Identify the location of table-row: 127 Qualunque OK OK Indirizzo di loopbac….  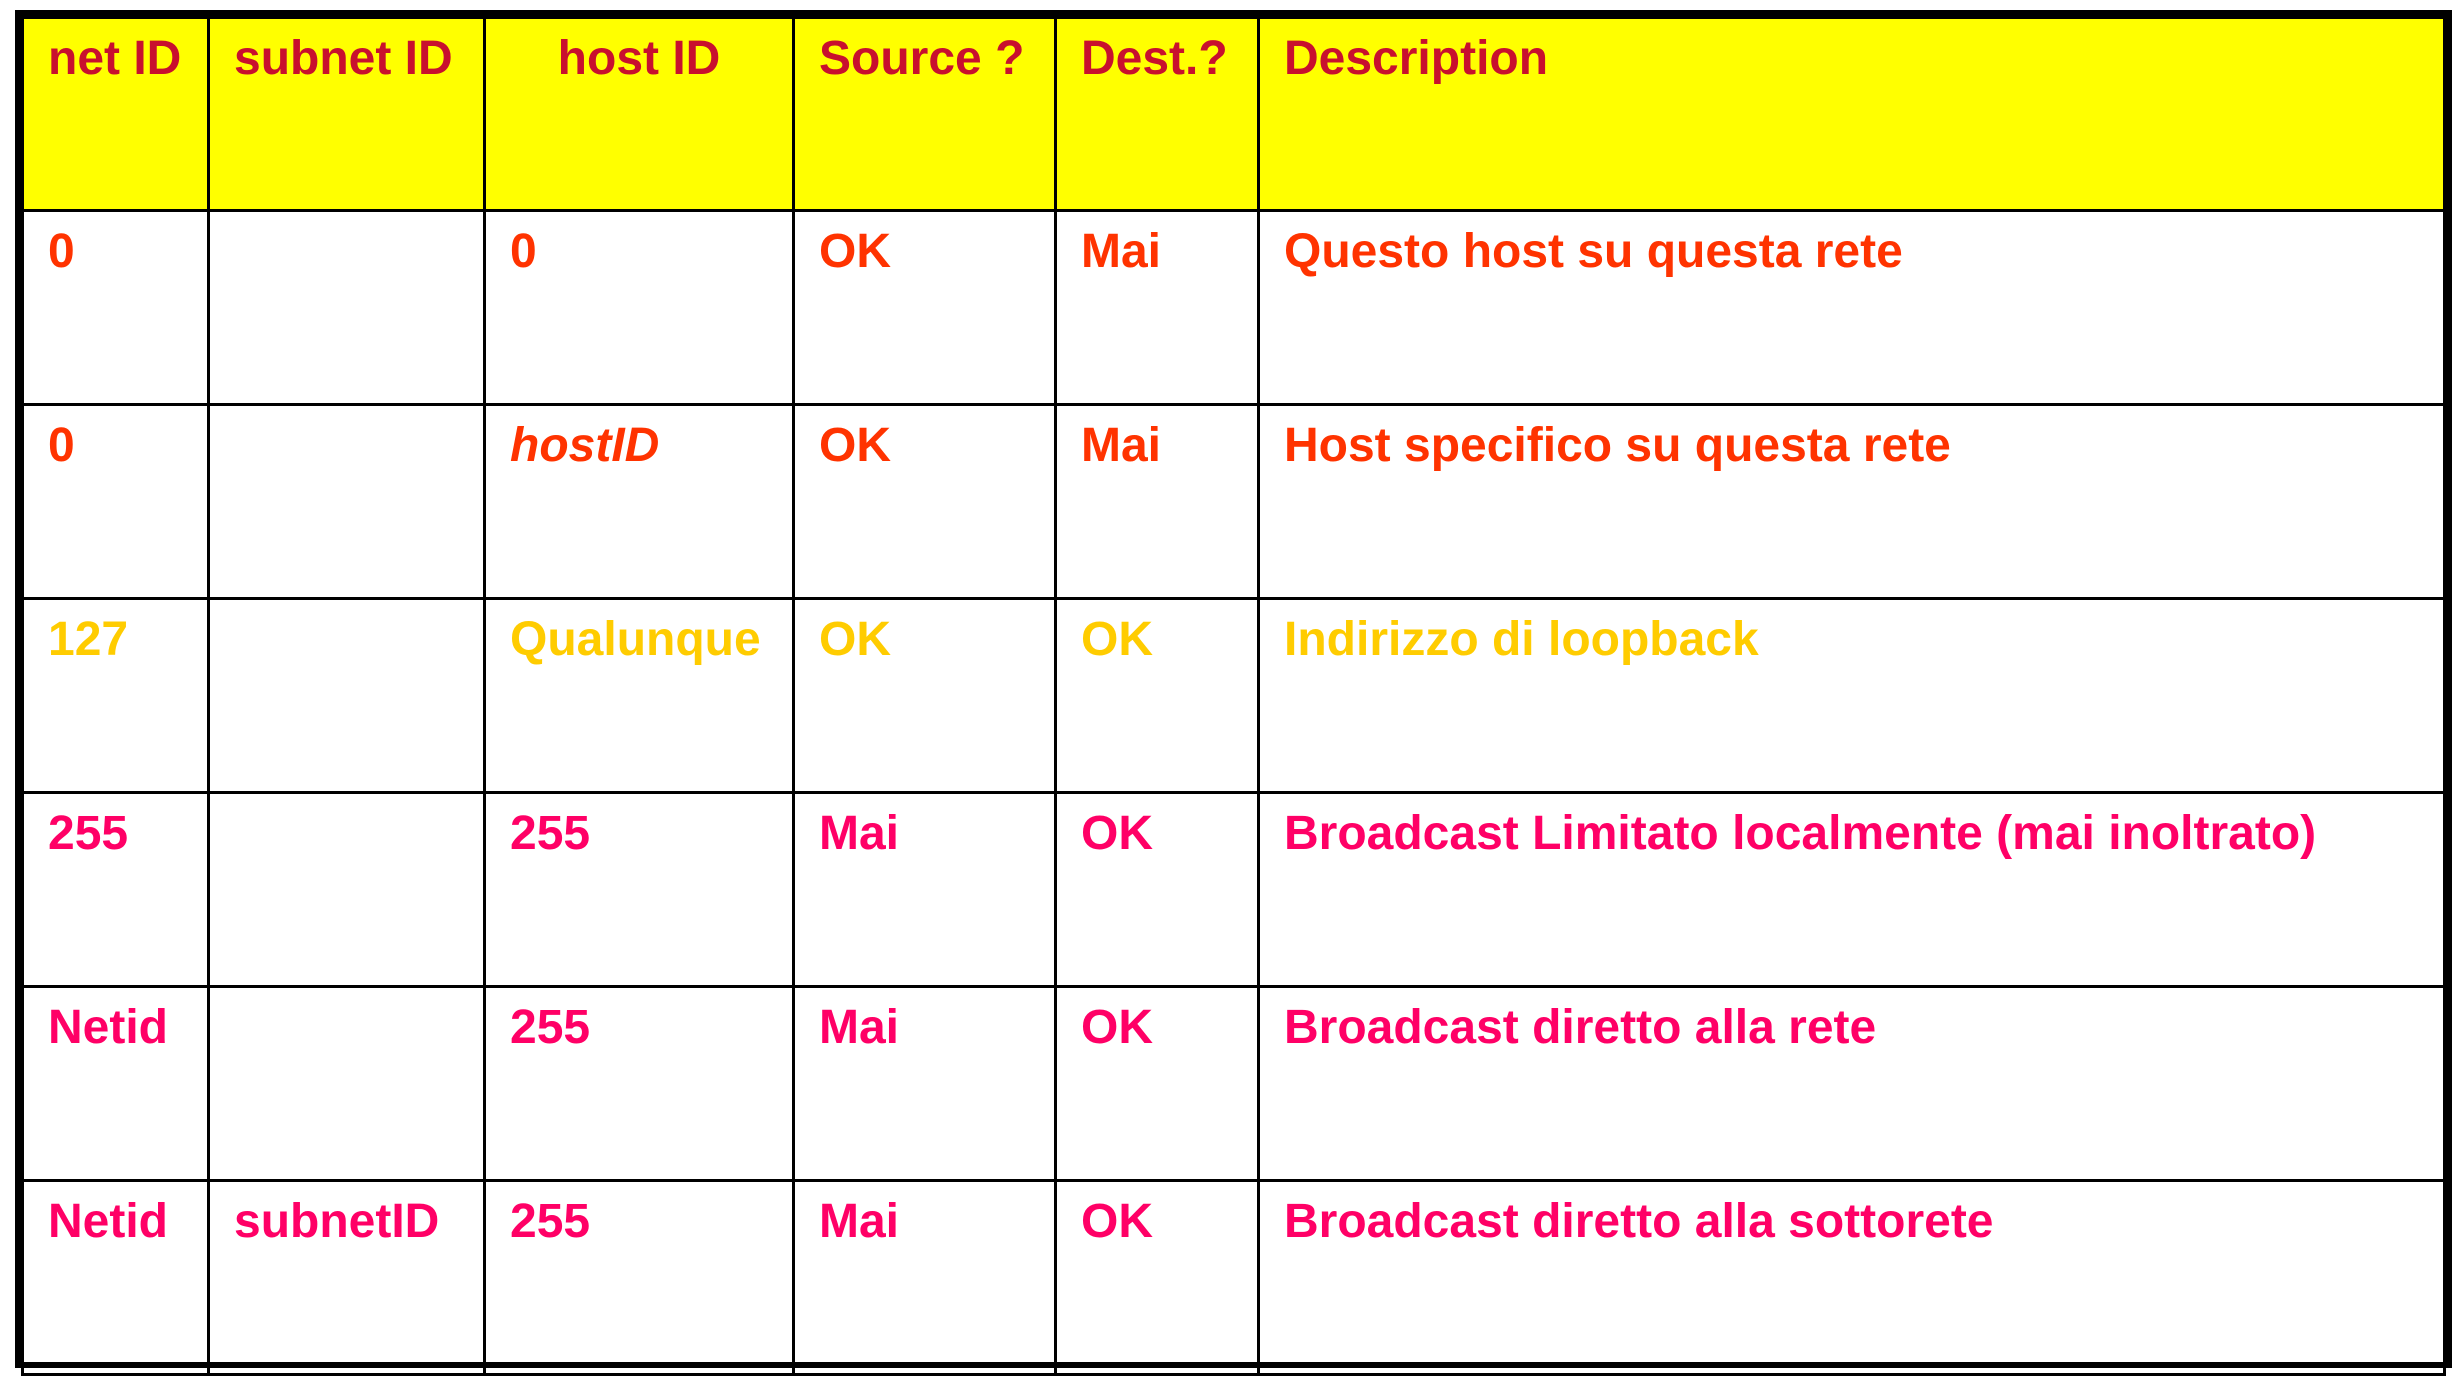
(1233, 695).